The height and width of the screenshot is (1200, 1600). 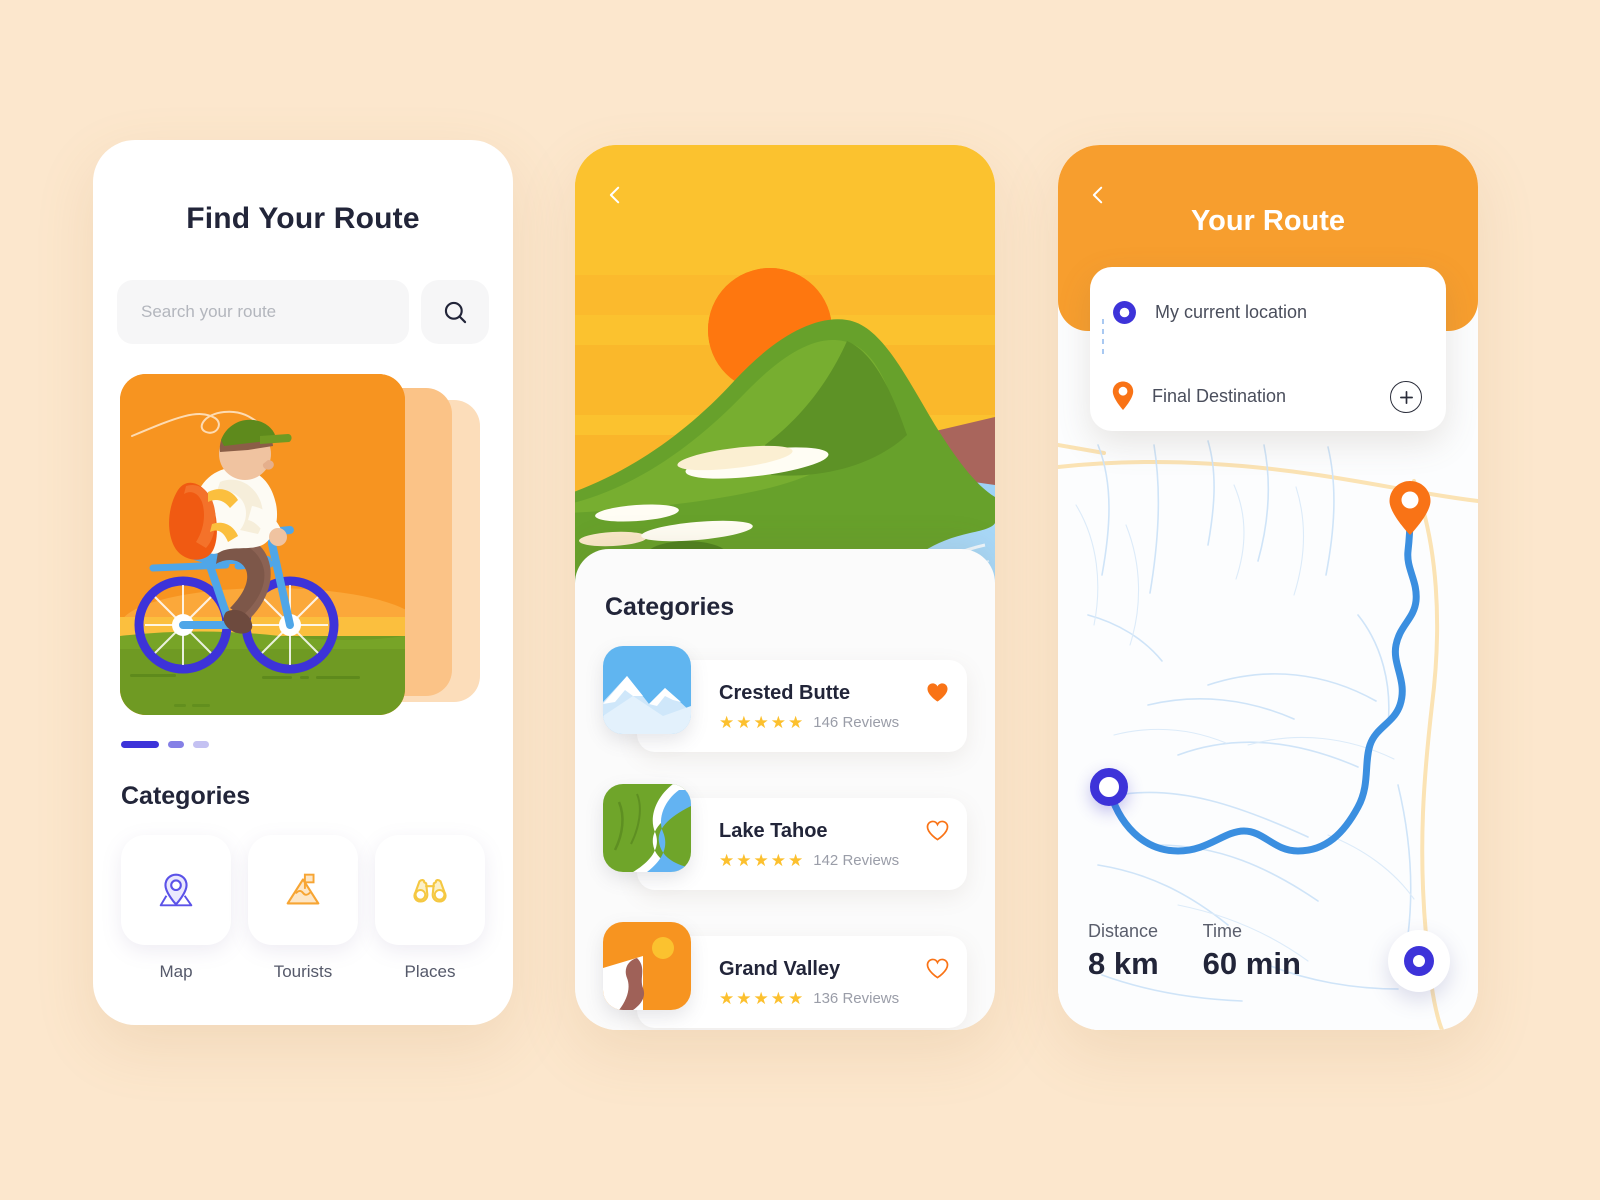 I want to click on mountain-flag-icon, so click(x=303, y=889).